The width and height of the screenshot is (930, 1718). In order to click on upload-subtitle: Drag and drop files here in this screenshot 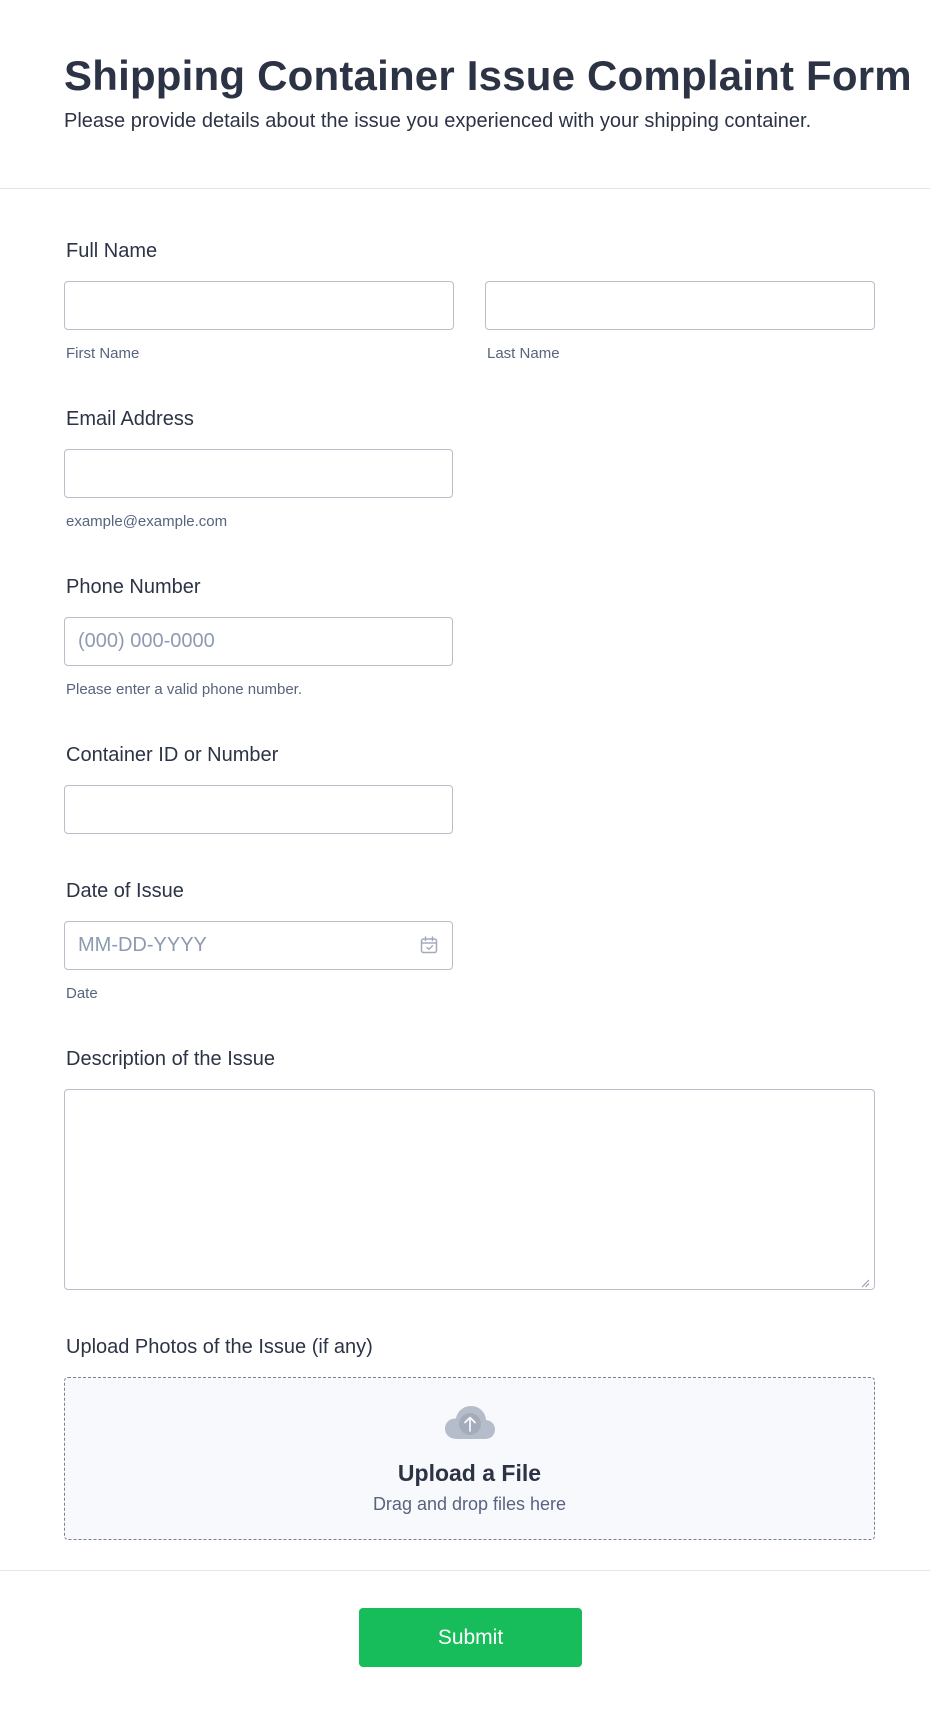, I will do `click(469, 1504)`.